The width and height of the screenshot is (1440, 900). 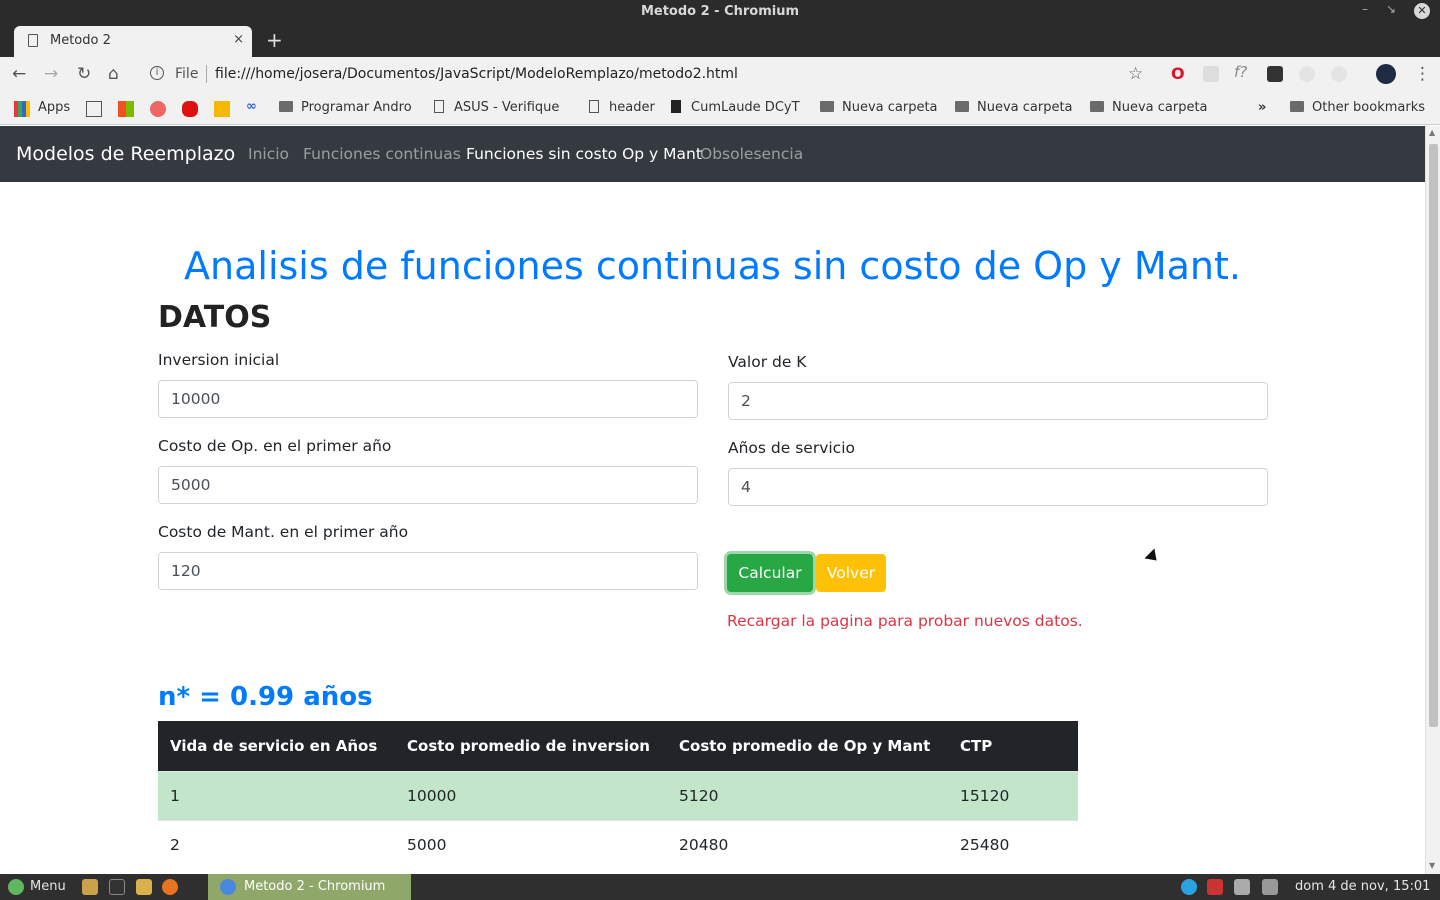 What do you see at coordinates (90, 887) in the screenshot?
I see `files-icon` at bounding box center [90, 887].